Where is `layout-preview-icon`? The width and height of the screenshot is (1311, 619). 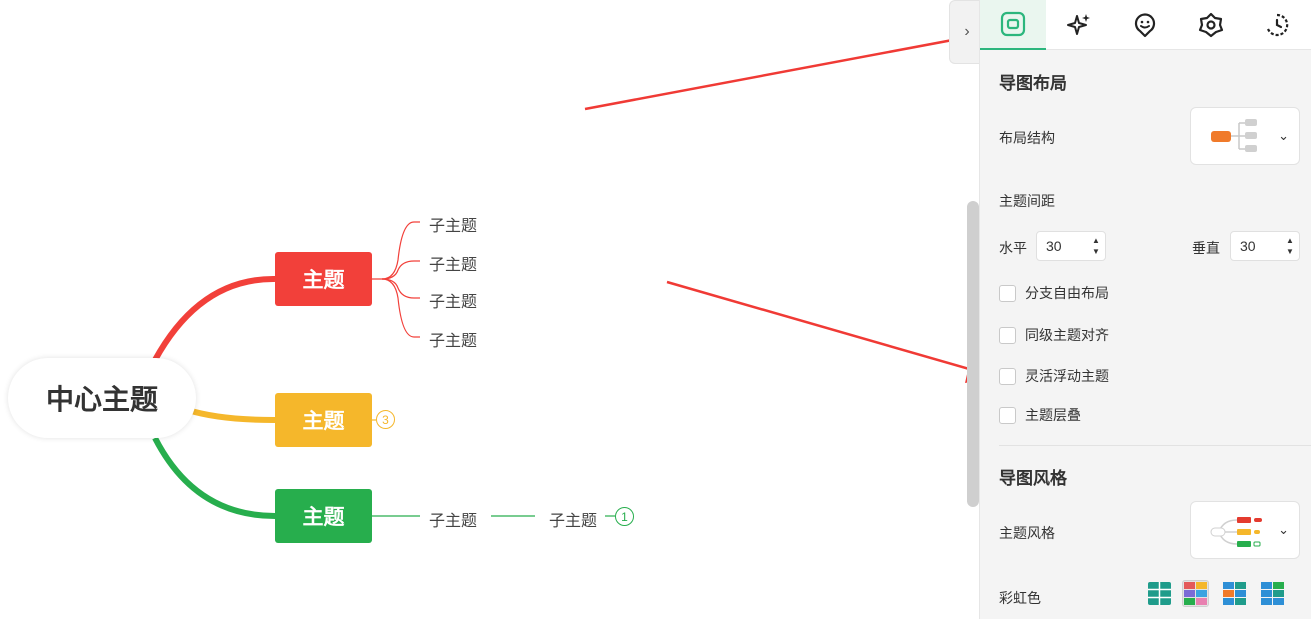 layout-preview-icon is located at coordinates (1234, 135).